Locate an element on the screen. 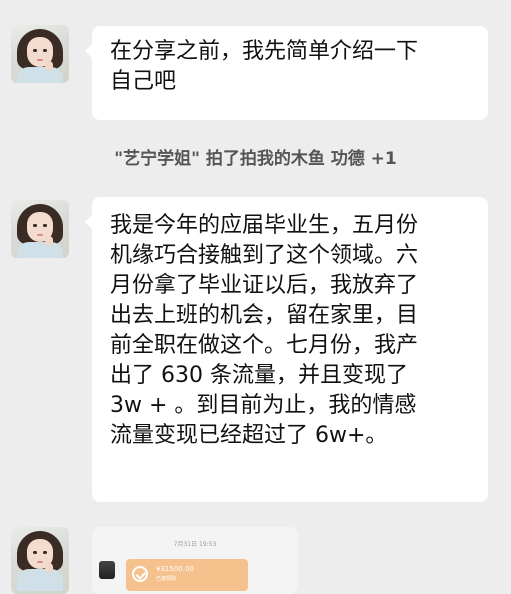 Image resolution: width=511 pixels, height=594 pixels. message-text-line: 前全职在做这个。七月份，我产 is located at coordinates (264, 345).